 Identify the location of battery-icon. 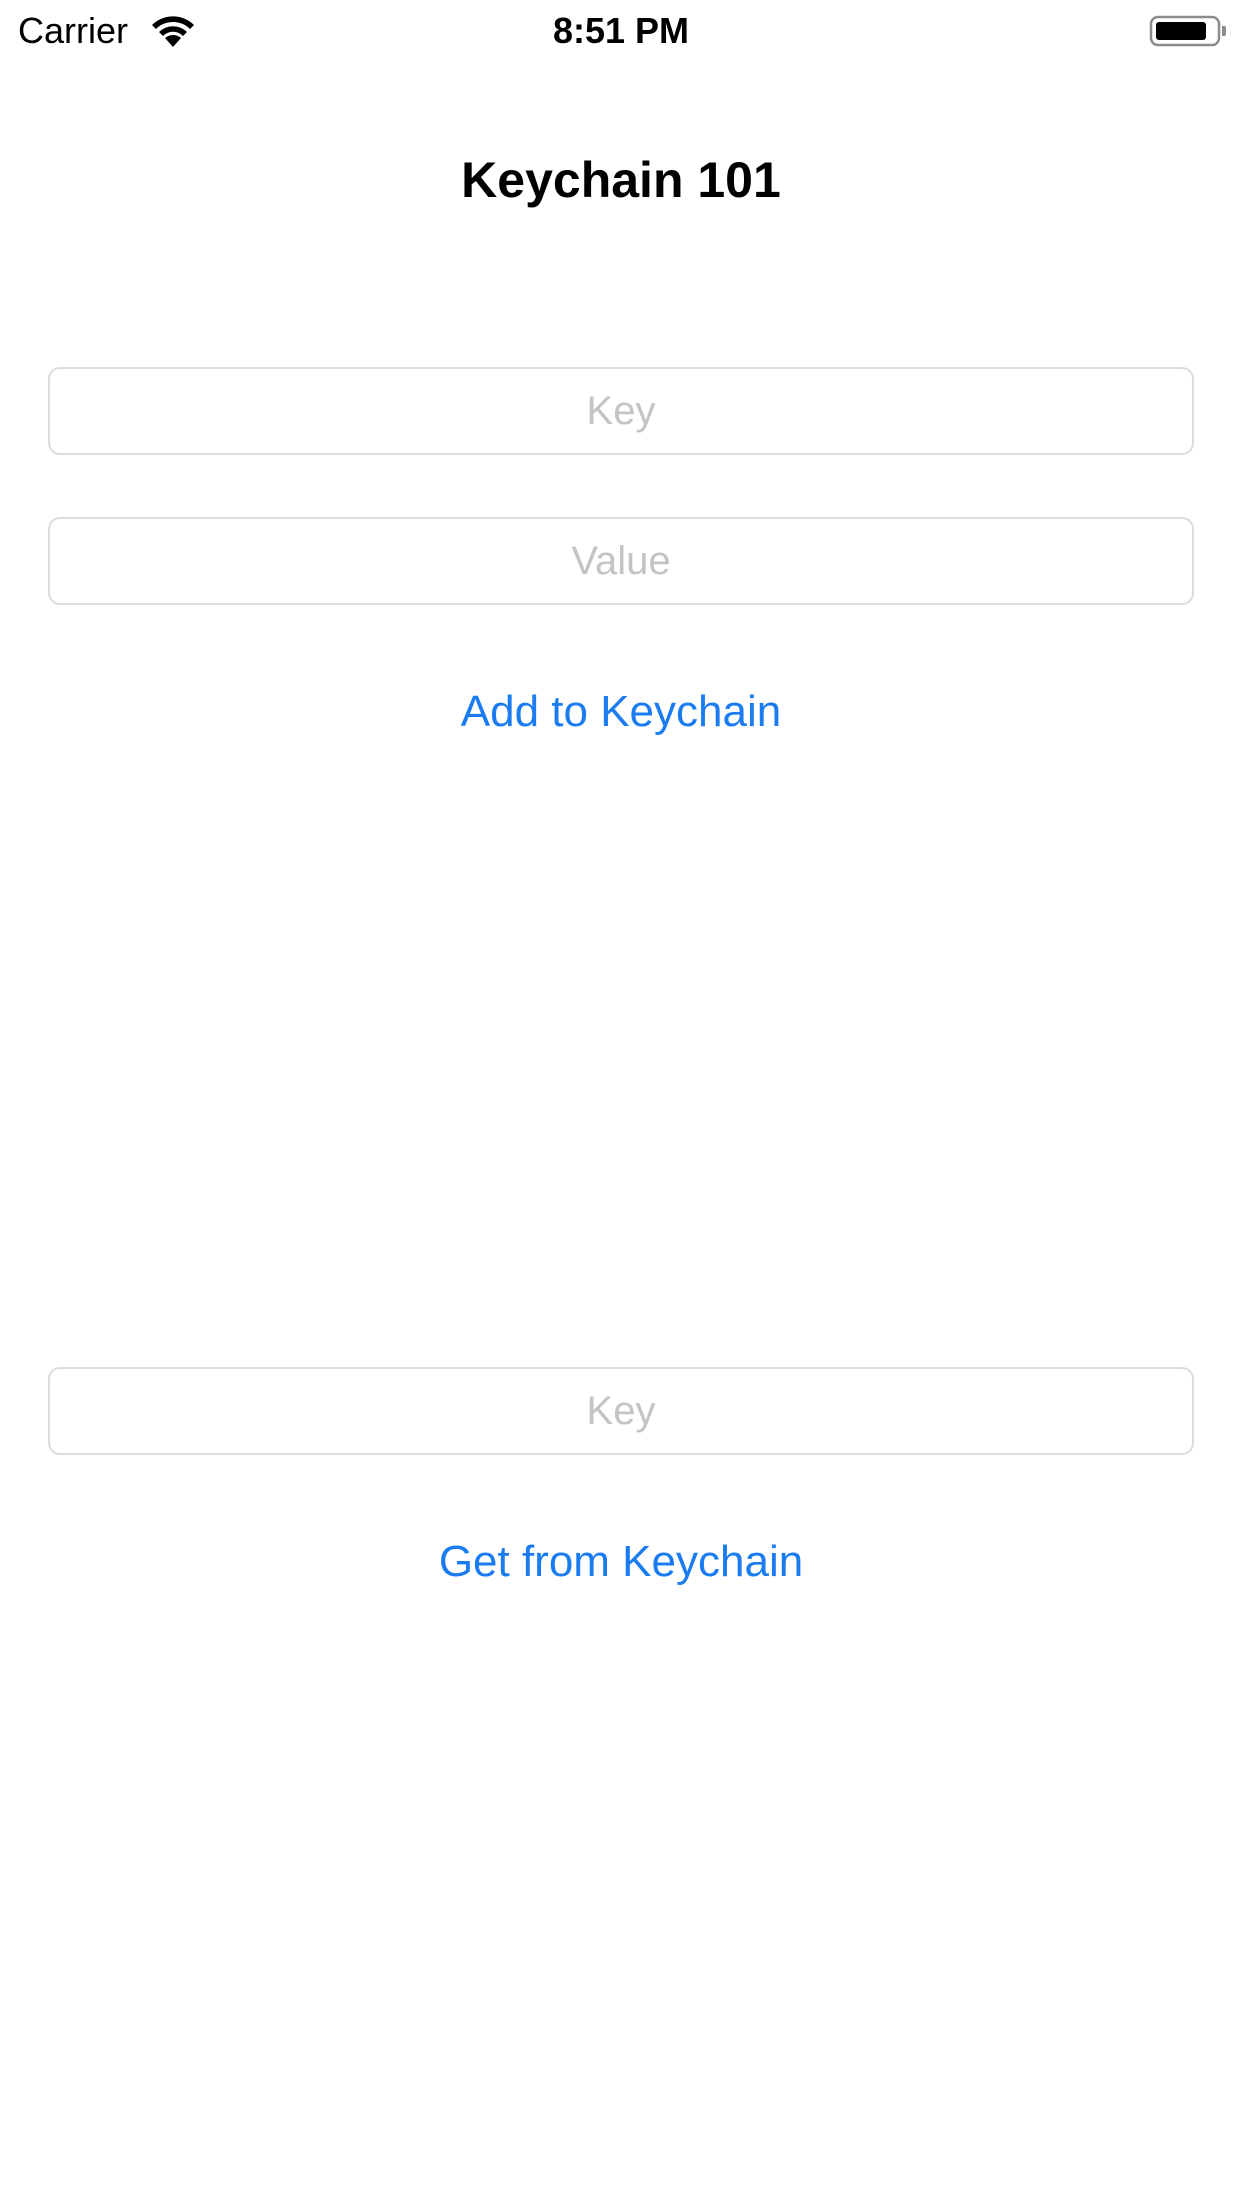
(1189, 31).